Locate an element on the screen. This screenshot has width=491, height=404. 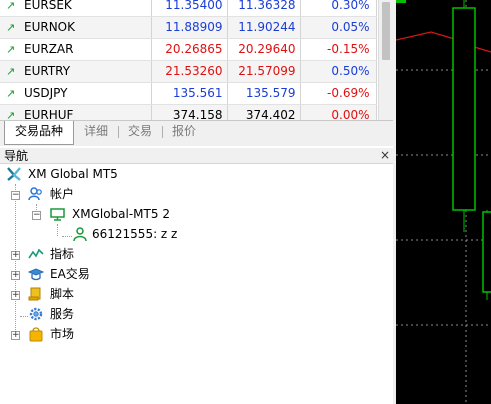
tab-trading: 交易 is located at coordinates (140, 132).